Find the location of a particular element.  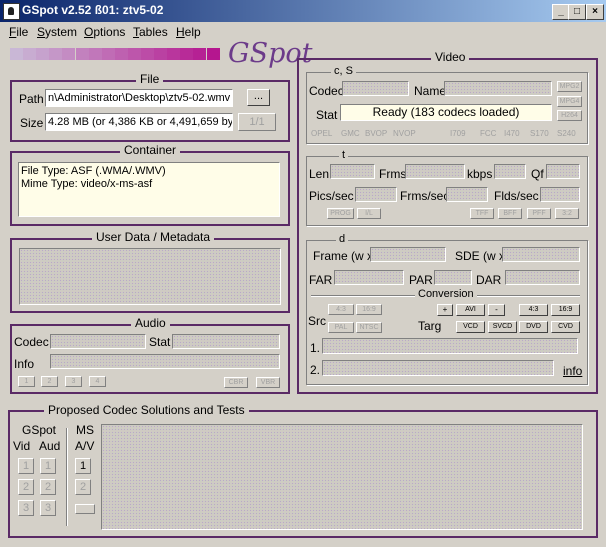

targ-4-3-button: 4:3 is located at coordinates (533, 310).